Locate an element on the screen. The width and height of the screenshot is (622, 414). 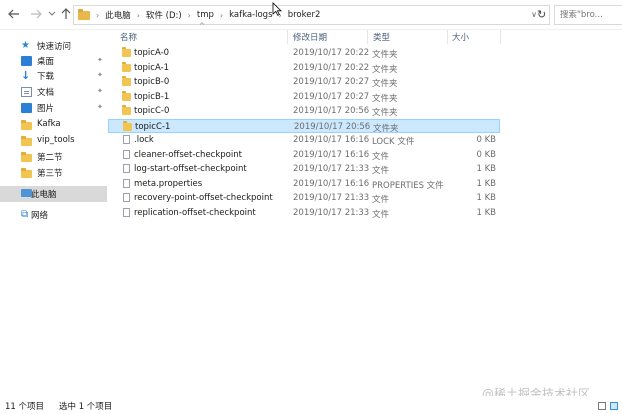
back-arrow-icon is located at coordinates (13, 14).